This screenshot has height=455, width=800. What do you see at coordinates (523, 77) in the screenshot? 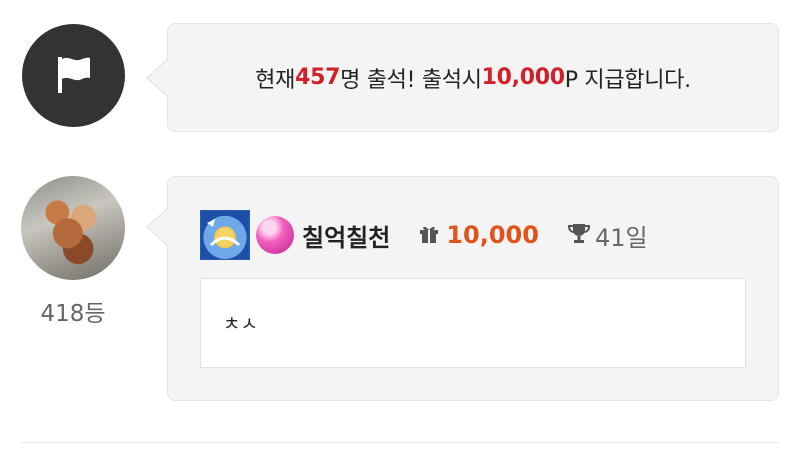
I see `attendance-reward: 10,000` at bounding box center [523, 77].